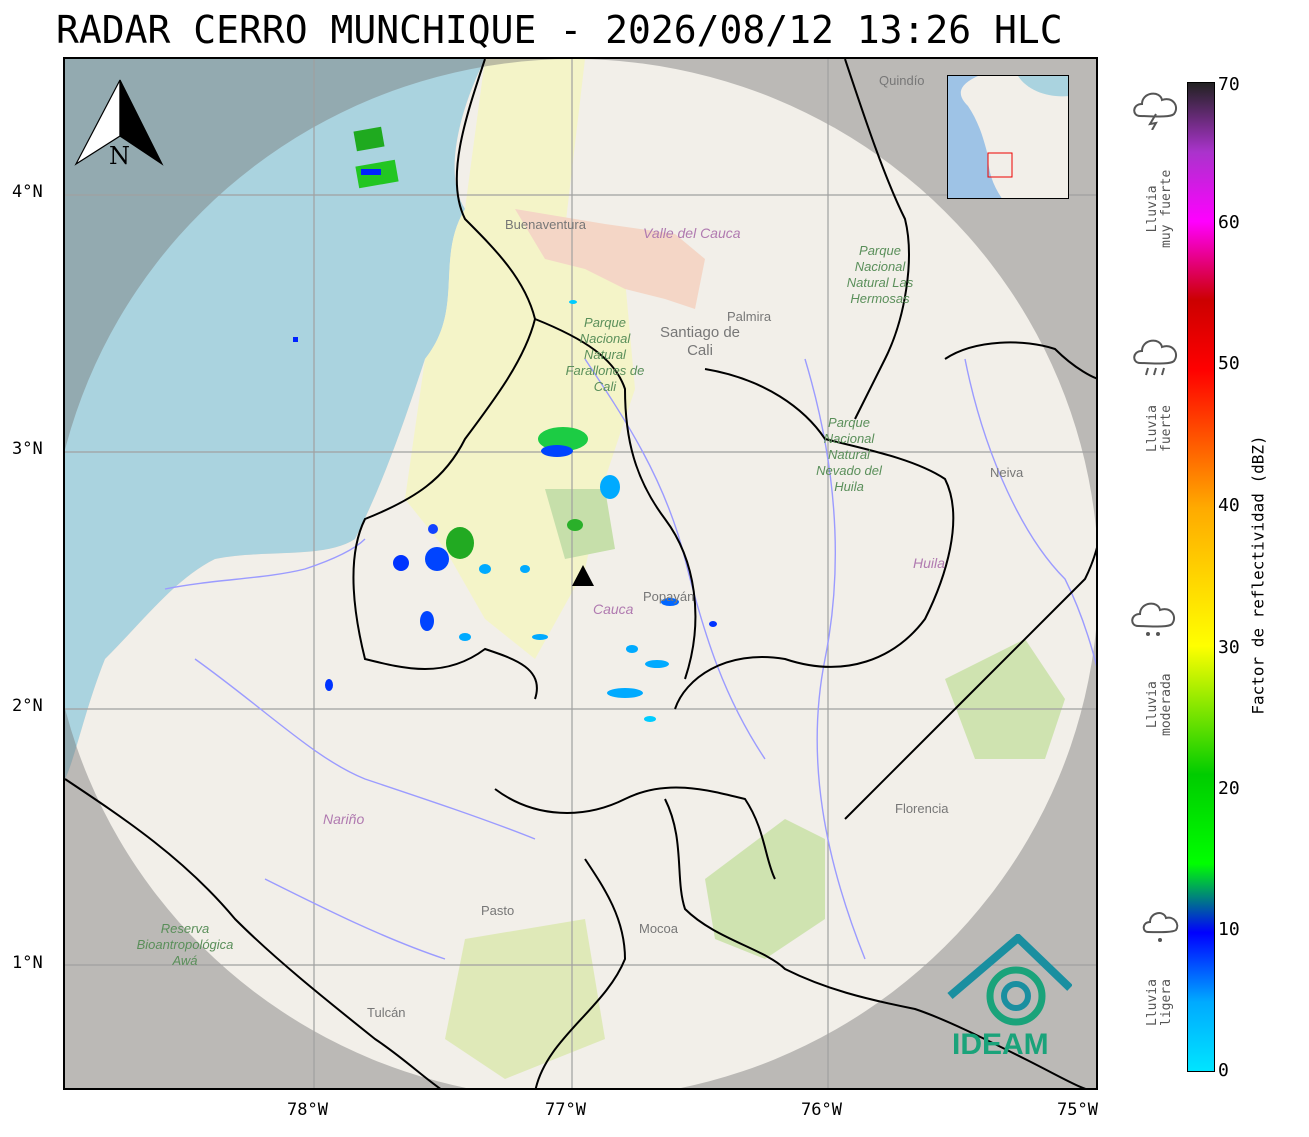 The image size is (1309, 1137). I want to click on colorbar-tick: 60, so click(1229, 222).